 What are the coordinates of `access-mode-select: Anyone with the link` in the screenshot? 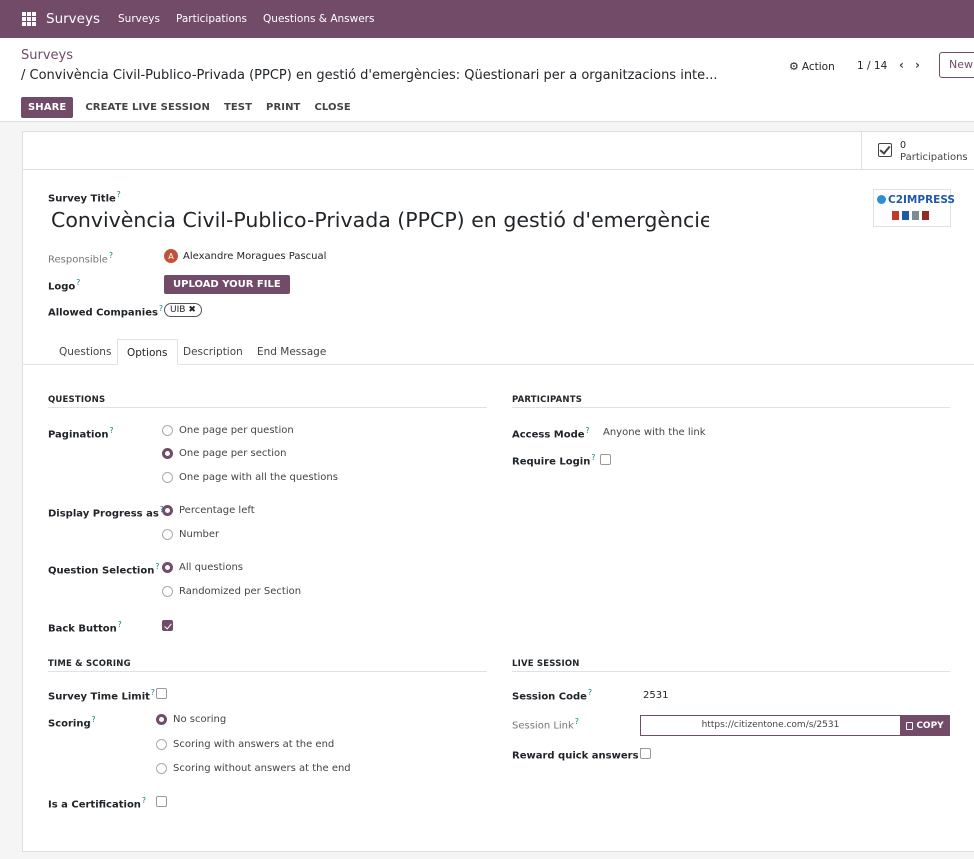 It's located at (654, 432).